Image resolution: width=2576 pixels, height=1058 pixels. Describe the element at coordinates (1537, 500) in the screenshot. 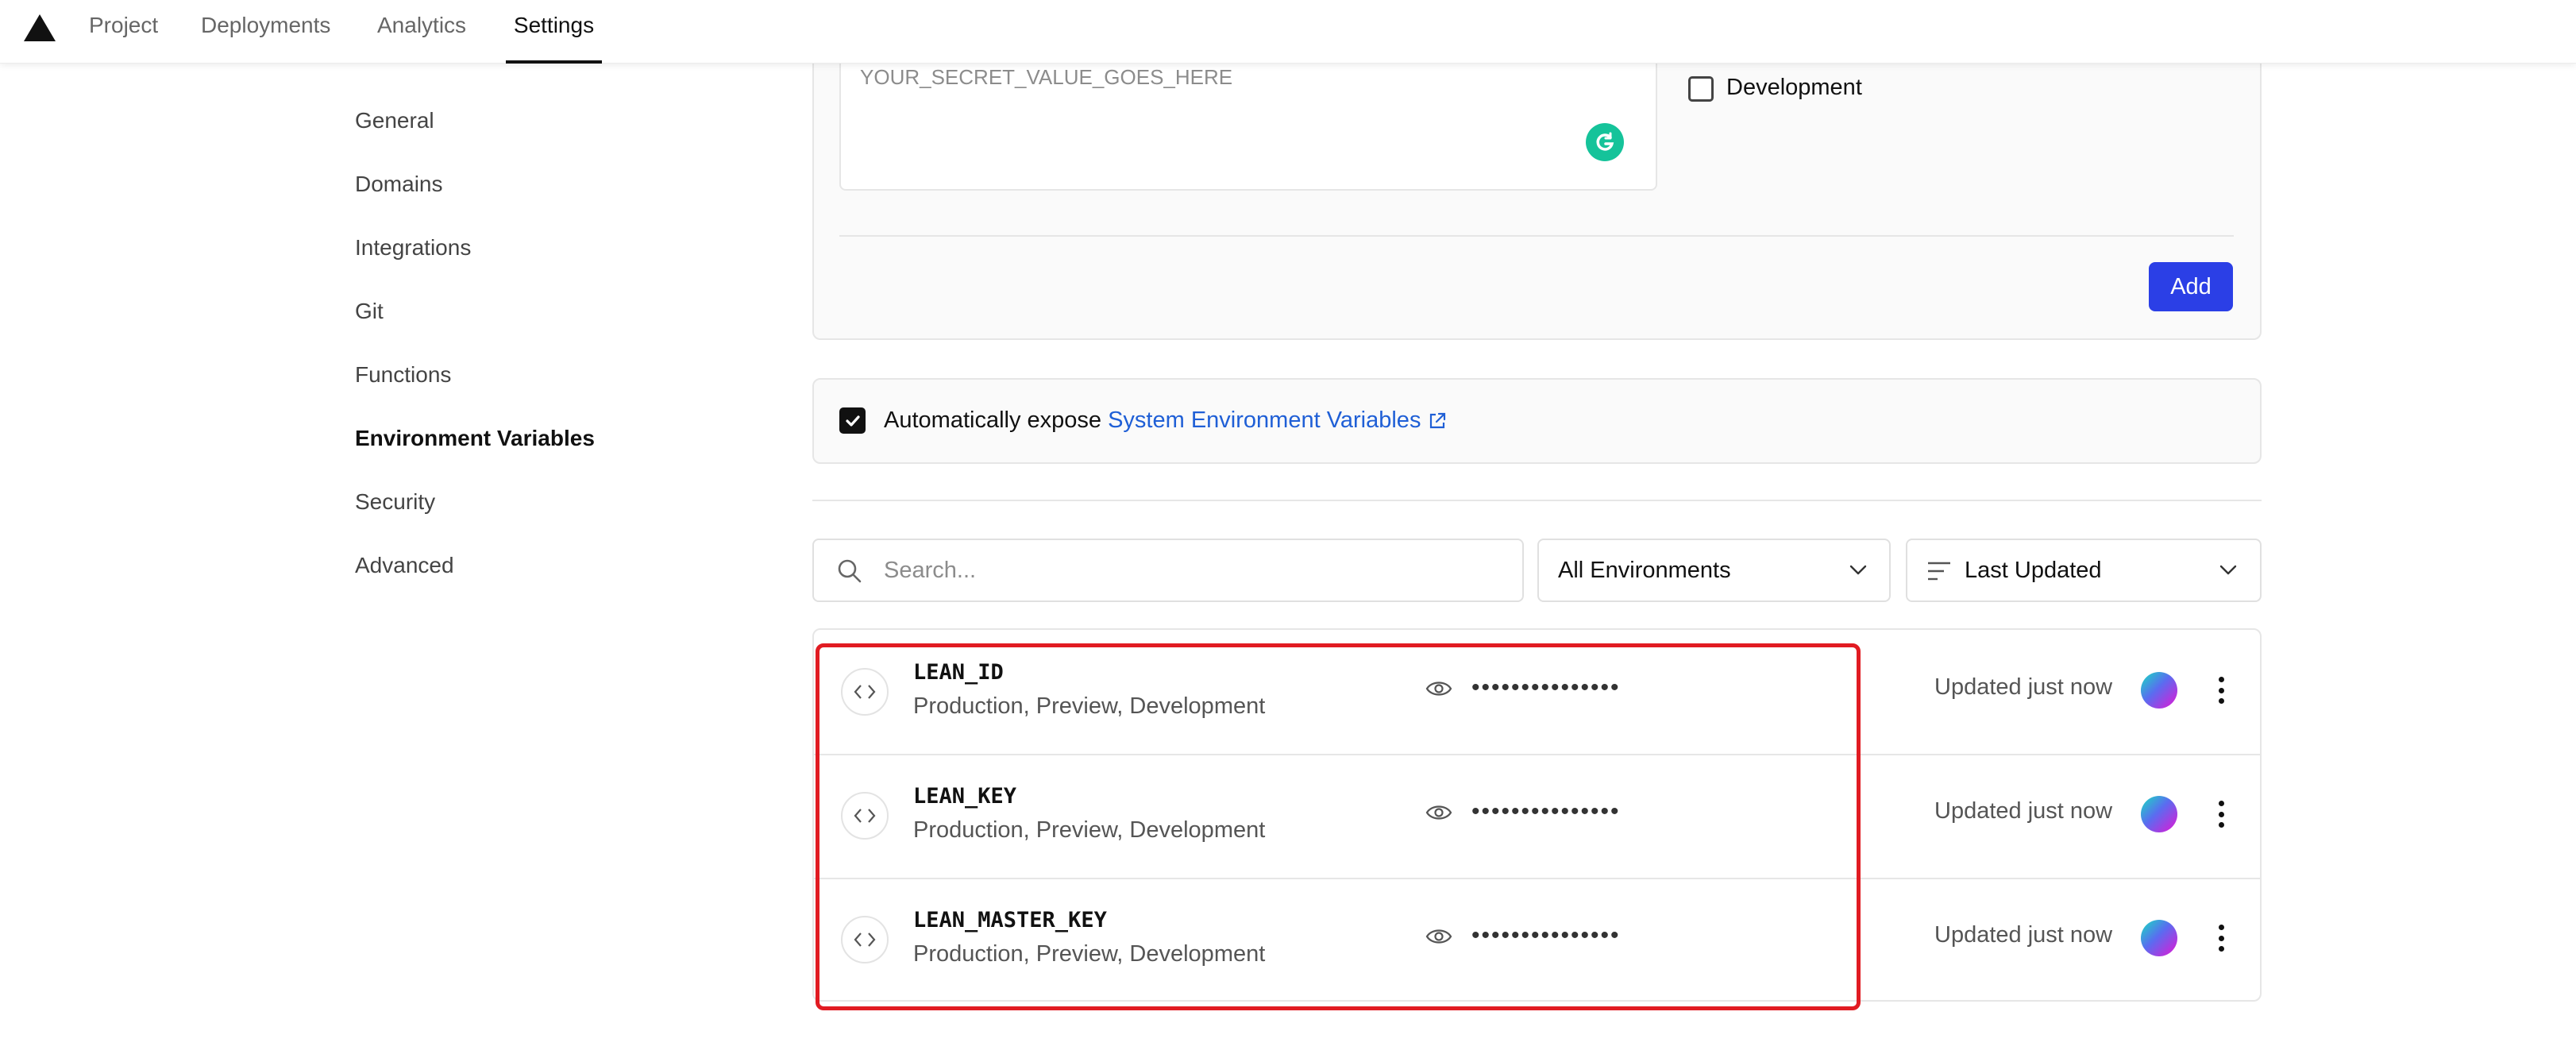

I see `section-divider` at that location.